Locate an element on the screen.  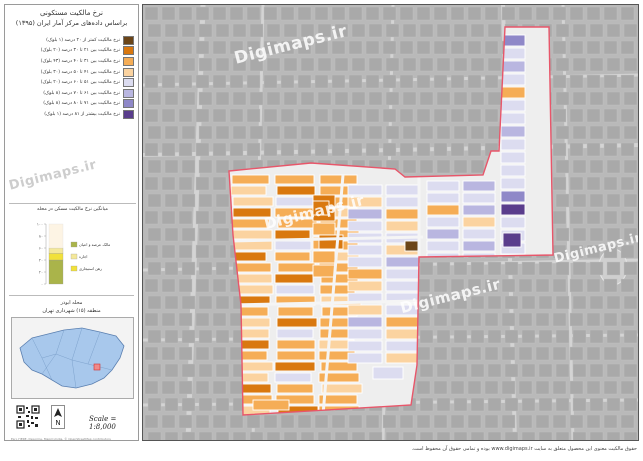
chart-legend-label: اجاره is located at coordinates (83, 256).